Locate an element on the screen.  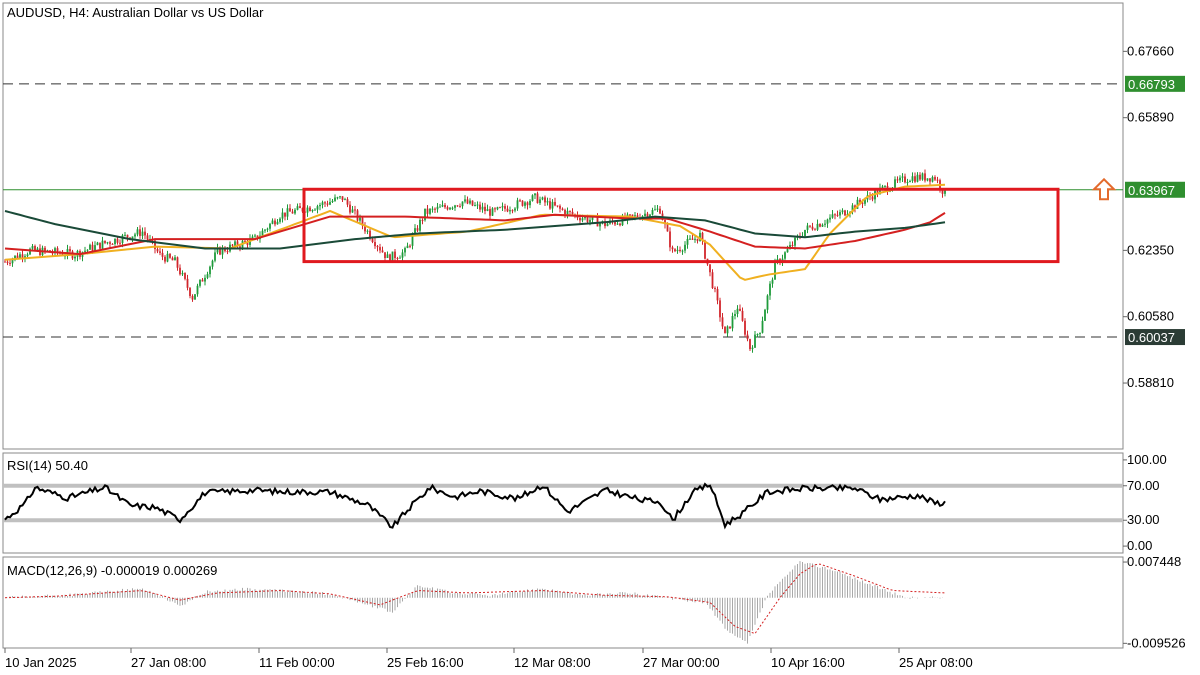
time-tick-label-6: 10 Apr 16:00 is located at coordinates (808, 662).